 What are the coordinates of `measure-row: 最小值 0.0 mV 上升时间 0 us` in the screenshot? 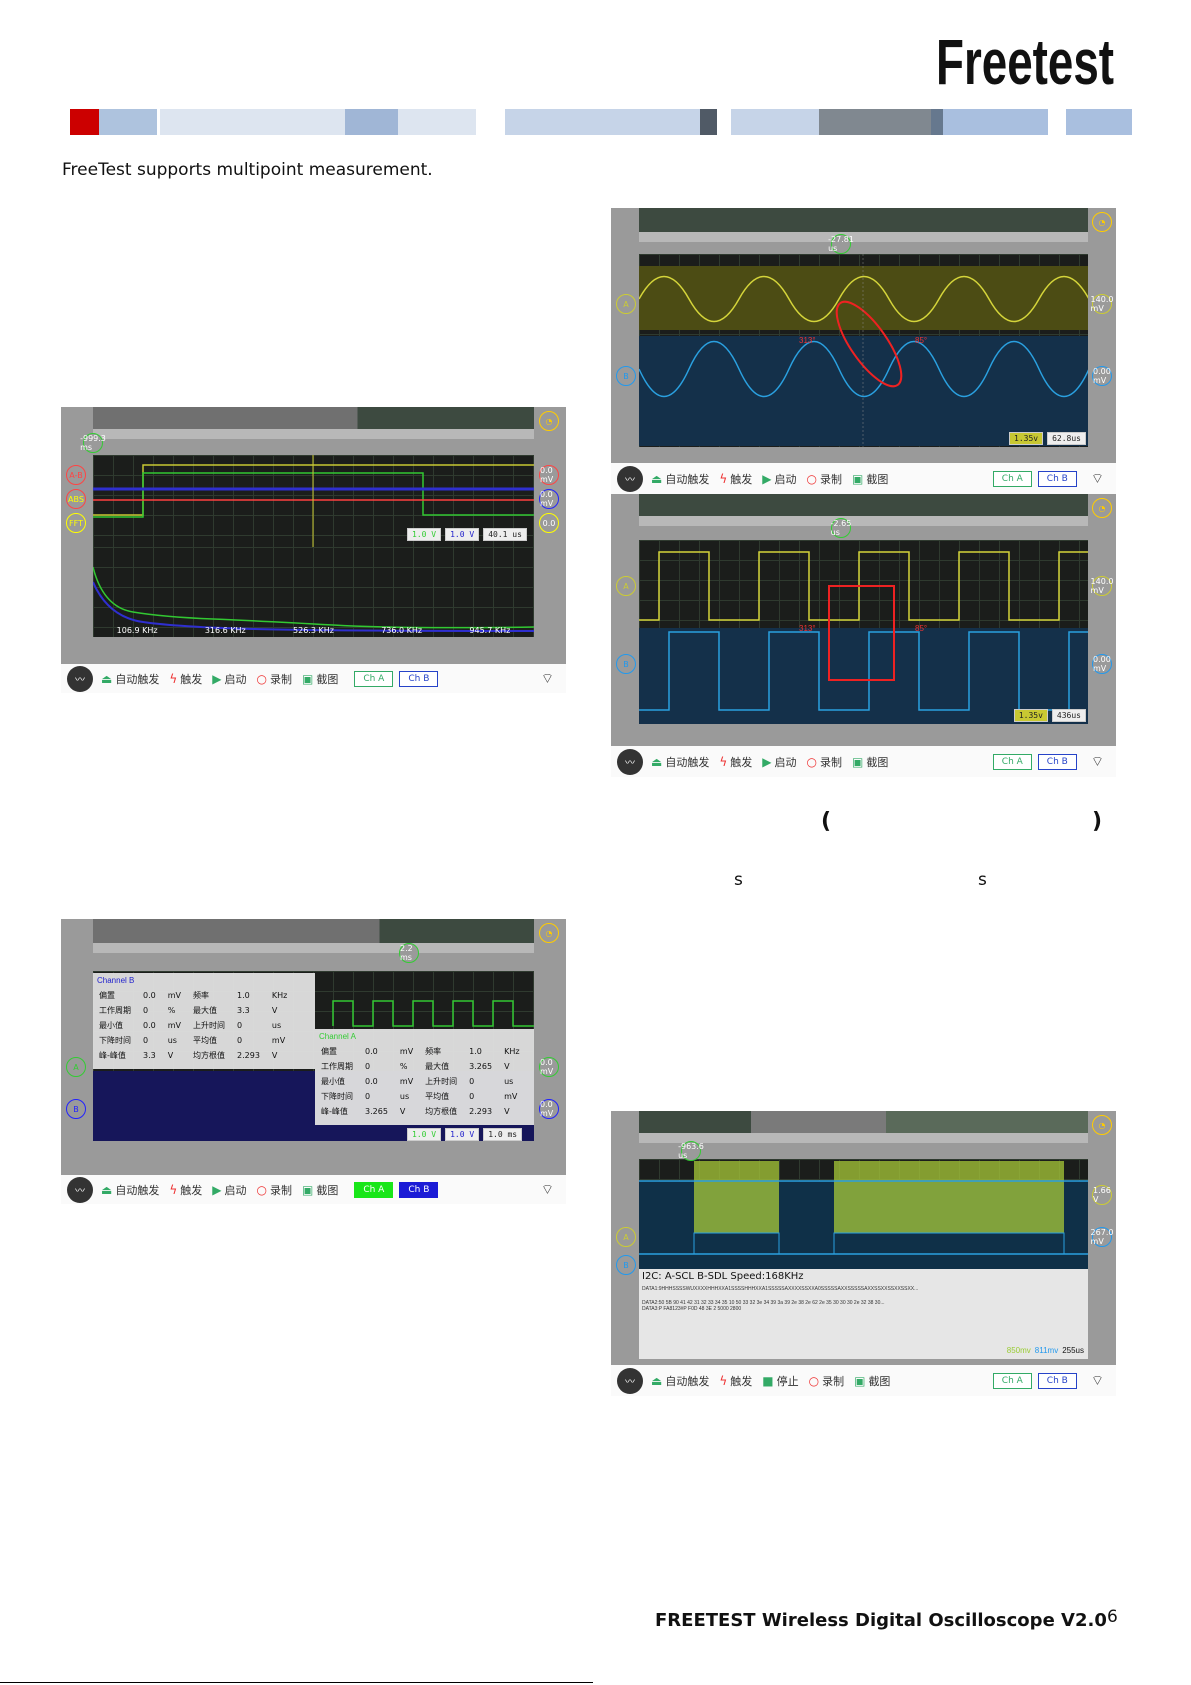 It's located at (420, 1081).